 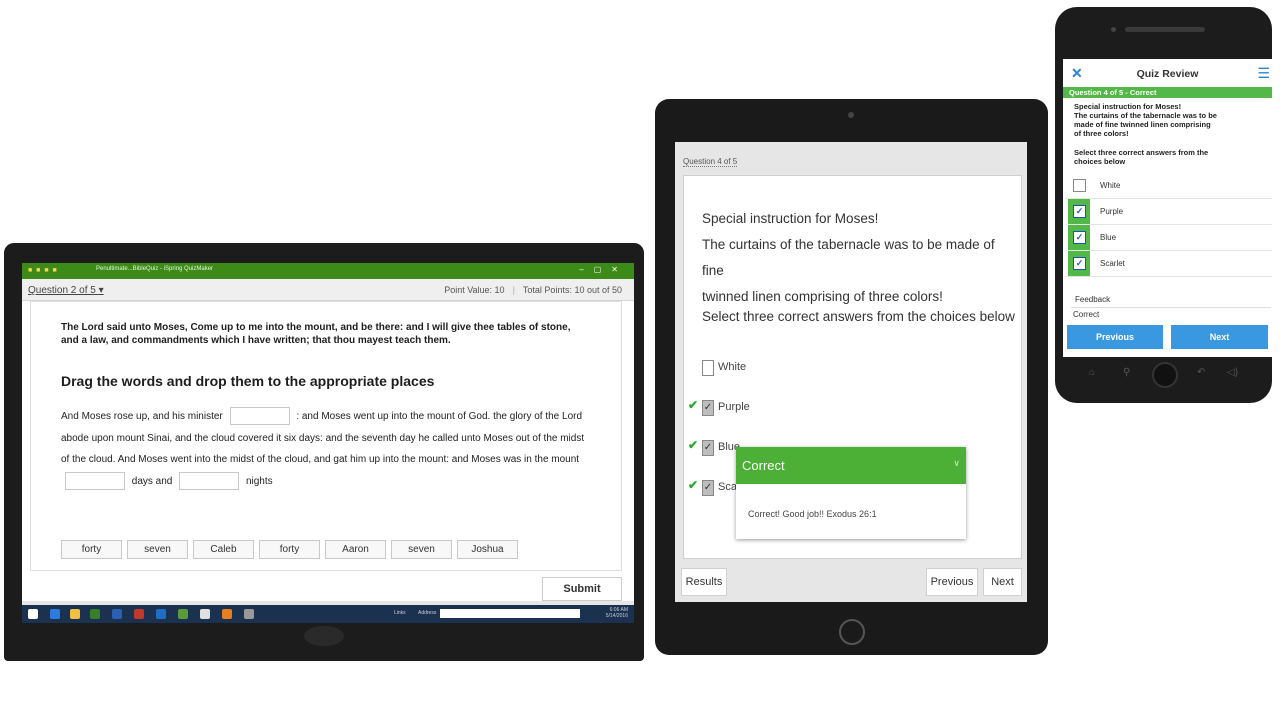 I want to click on answer-option-blue: ✓ Blue, so click(x=1169, y=238).